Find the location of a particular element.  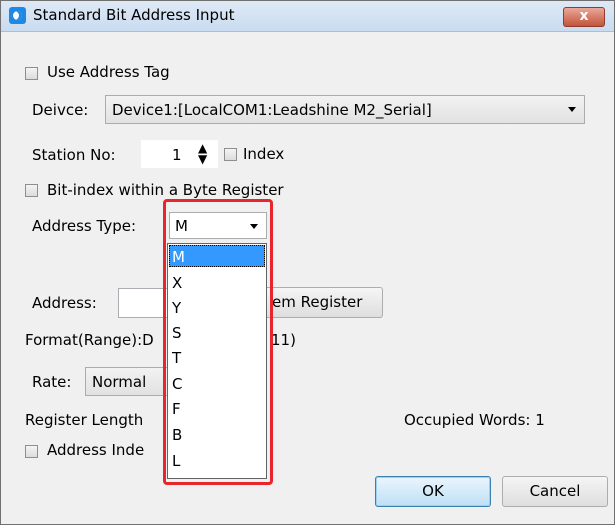

register-length-label: Register Length is located at coordinates (84, 420).